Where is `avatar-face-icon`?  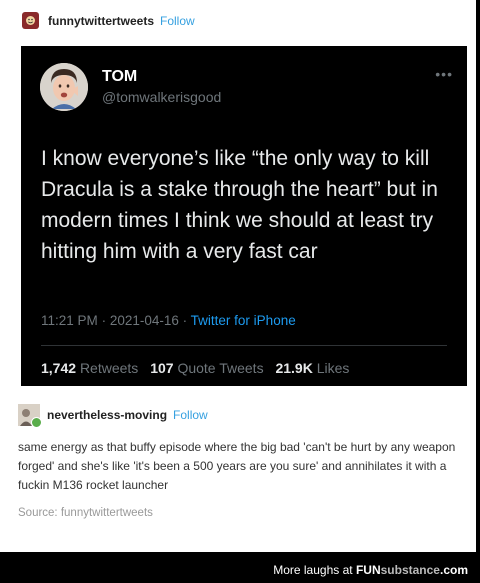 avatar-face-icon is located at coordinates (30, 20).